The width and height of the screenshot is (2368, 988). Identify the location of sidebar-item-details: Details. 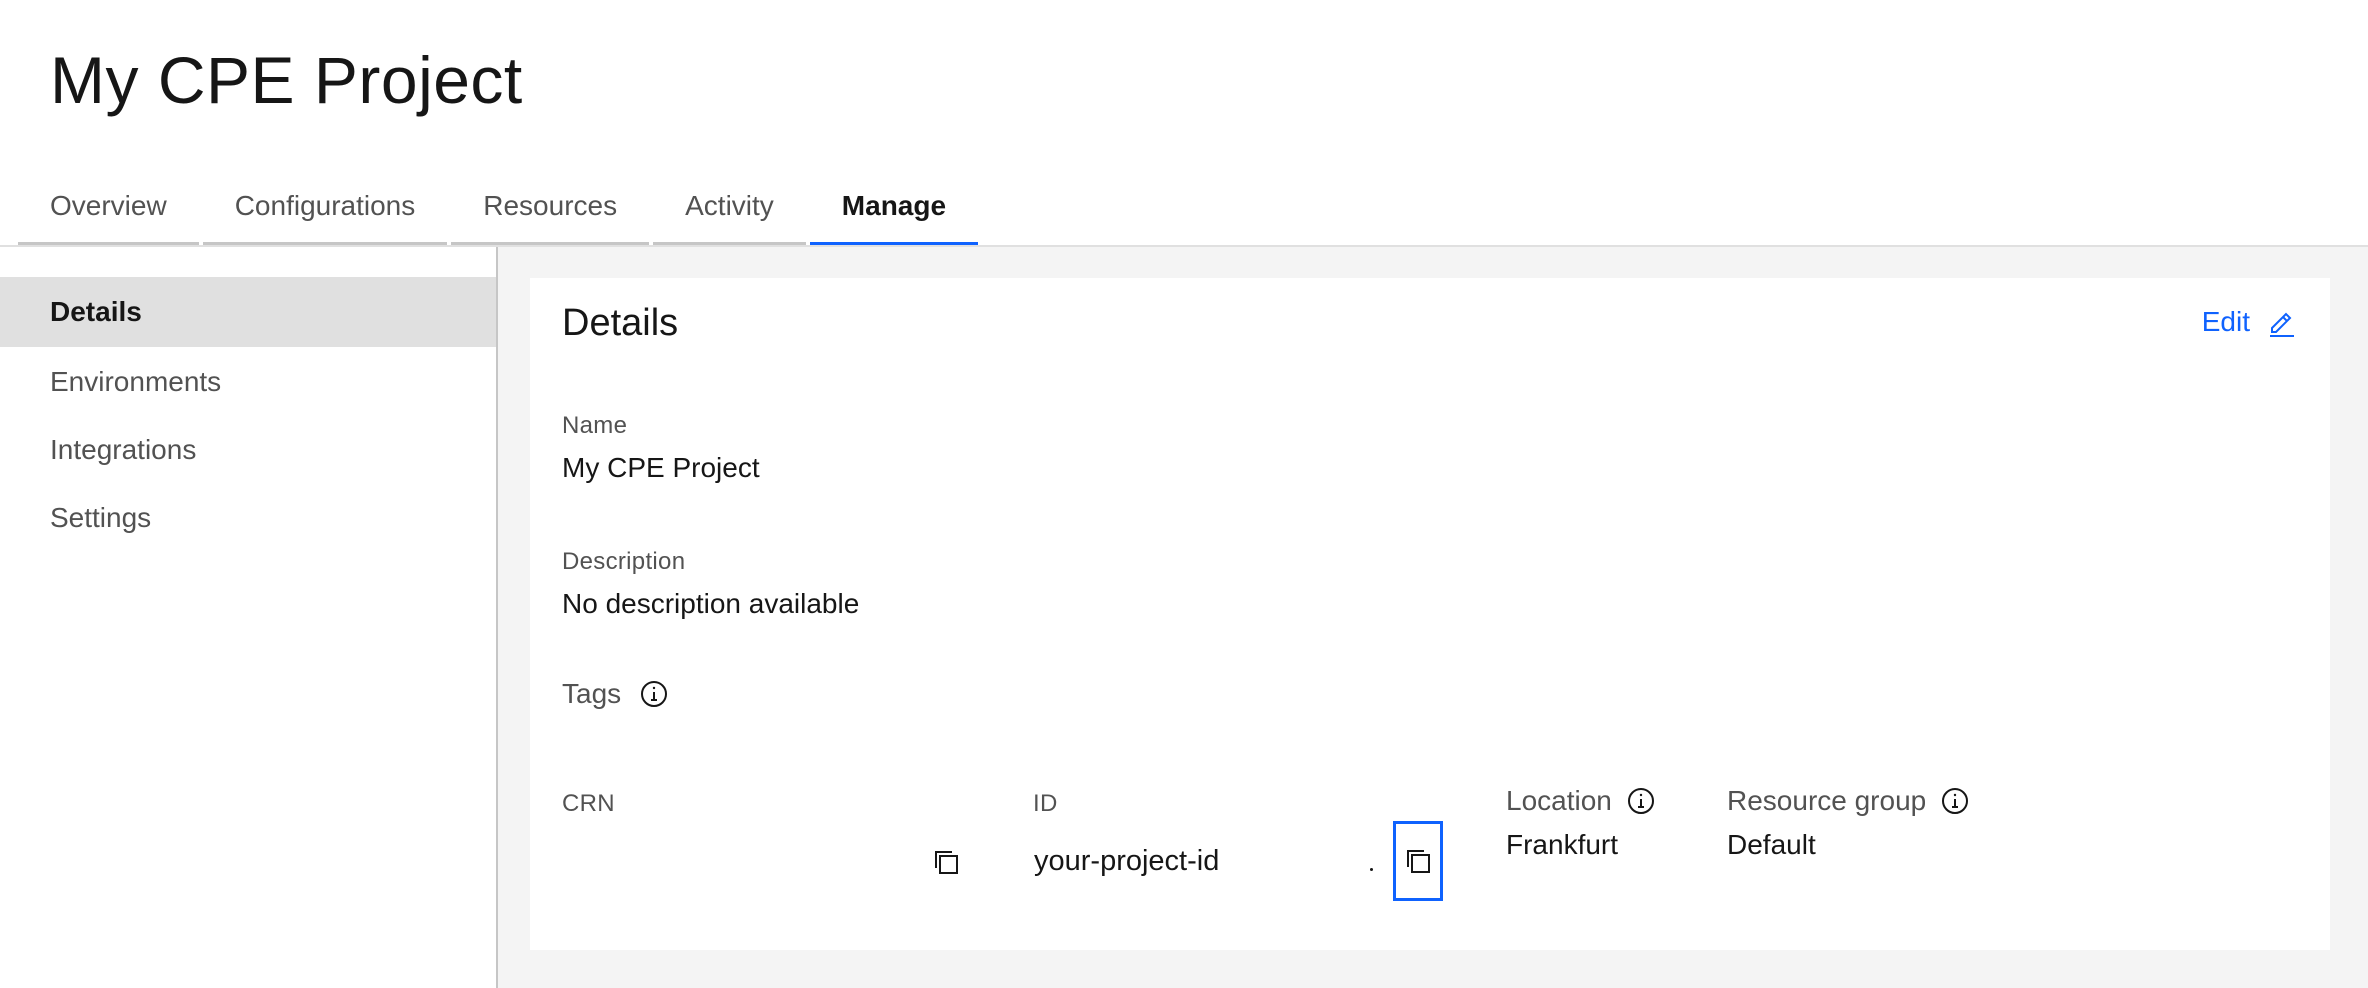
(248, 312).